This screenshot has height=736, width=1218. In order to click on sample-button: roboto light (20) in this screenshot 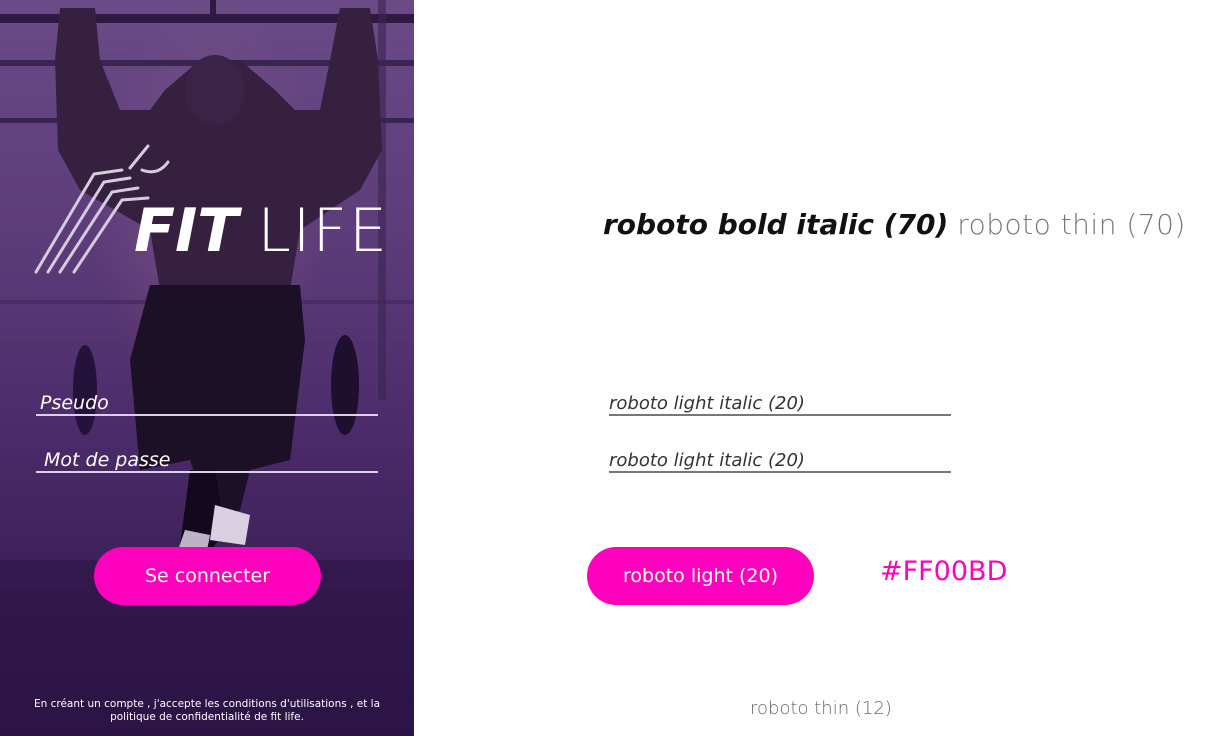, I will do `click(700, 576)`.